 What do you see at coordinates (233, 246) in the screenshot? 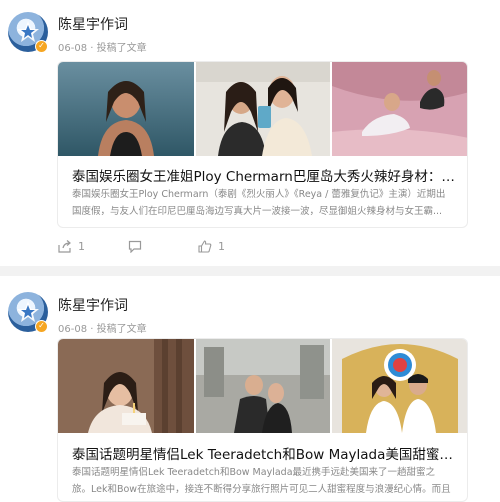
I see `like-button: 1` at bounding box center [233, 246].